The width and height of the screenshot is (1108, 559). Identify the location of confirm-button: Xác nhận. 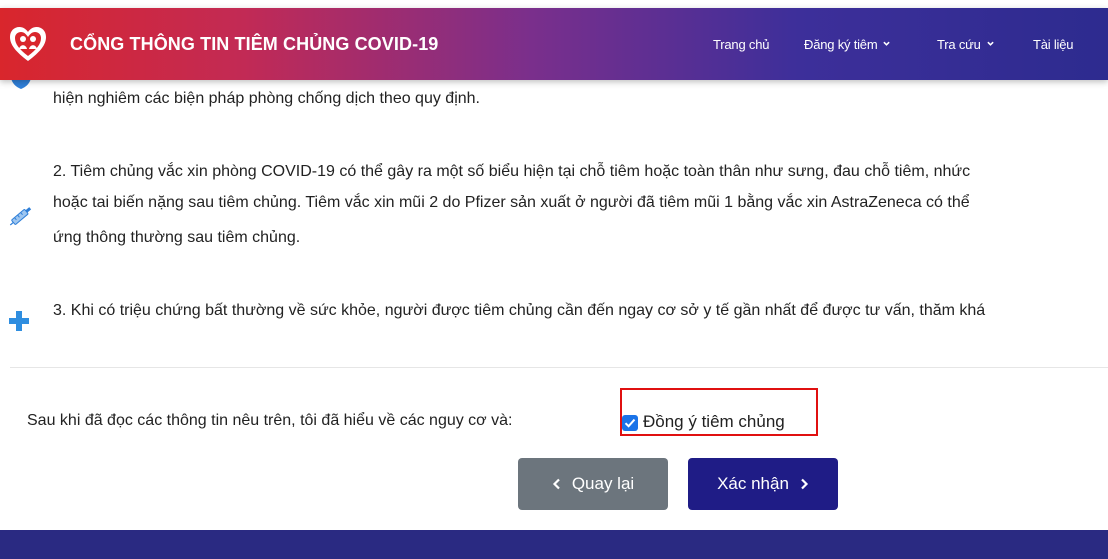
(763, 484).